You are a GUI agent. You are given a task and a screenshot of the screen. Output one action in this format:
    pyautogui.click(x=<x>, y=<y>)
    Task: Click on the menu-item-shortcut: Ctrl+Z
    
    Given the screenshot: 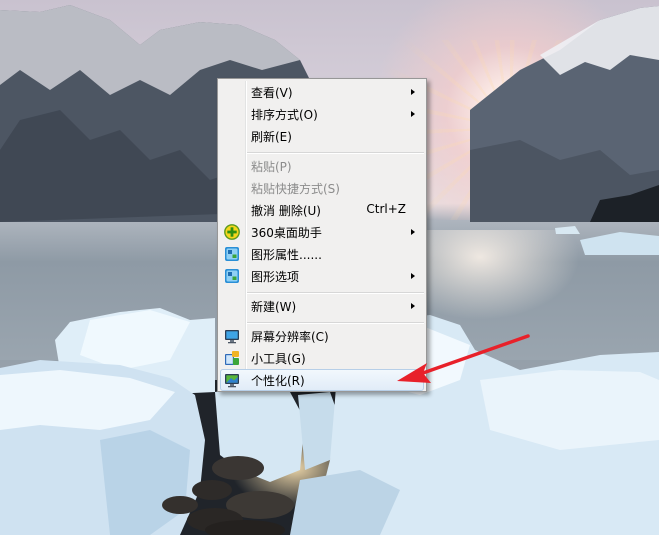 What is the action you would take?
    pyautogui.click(x=386, y=209)
    